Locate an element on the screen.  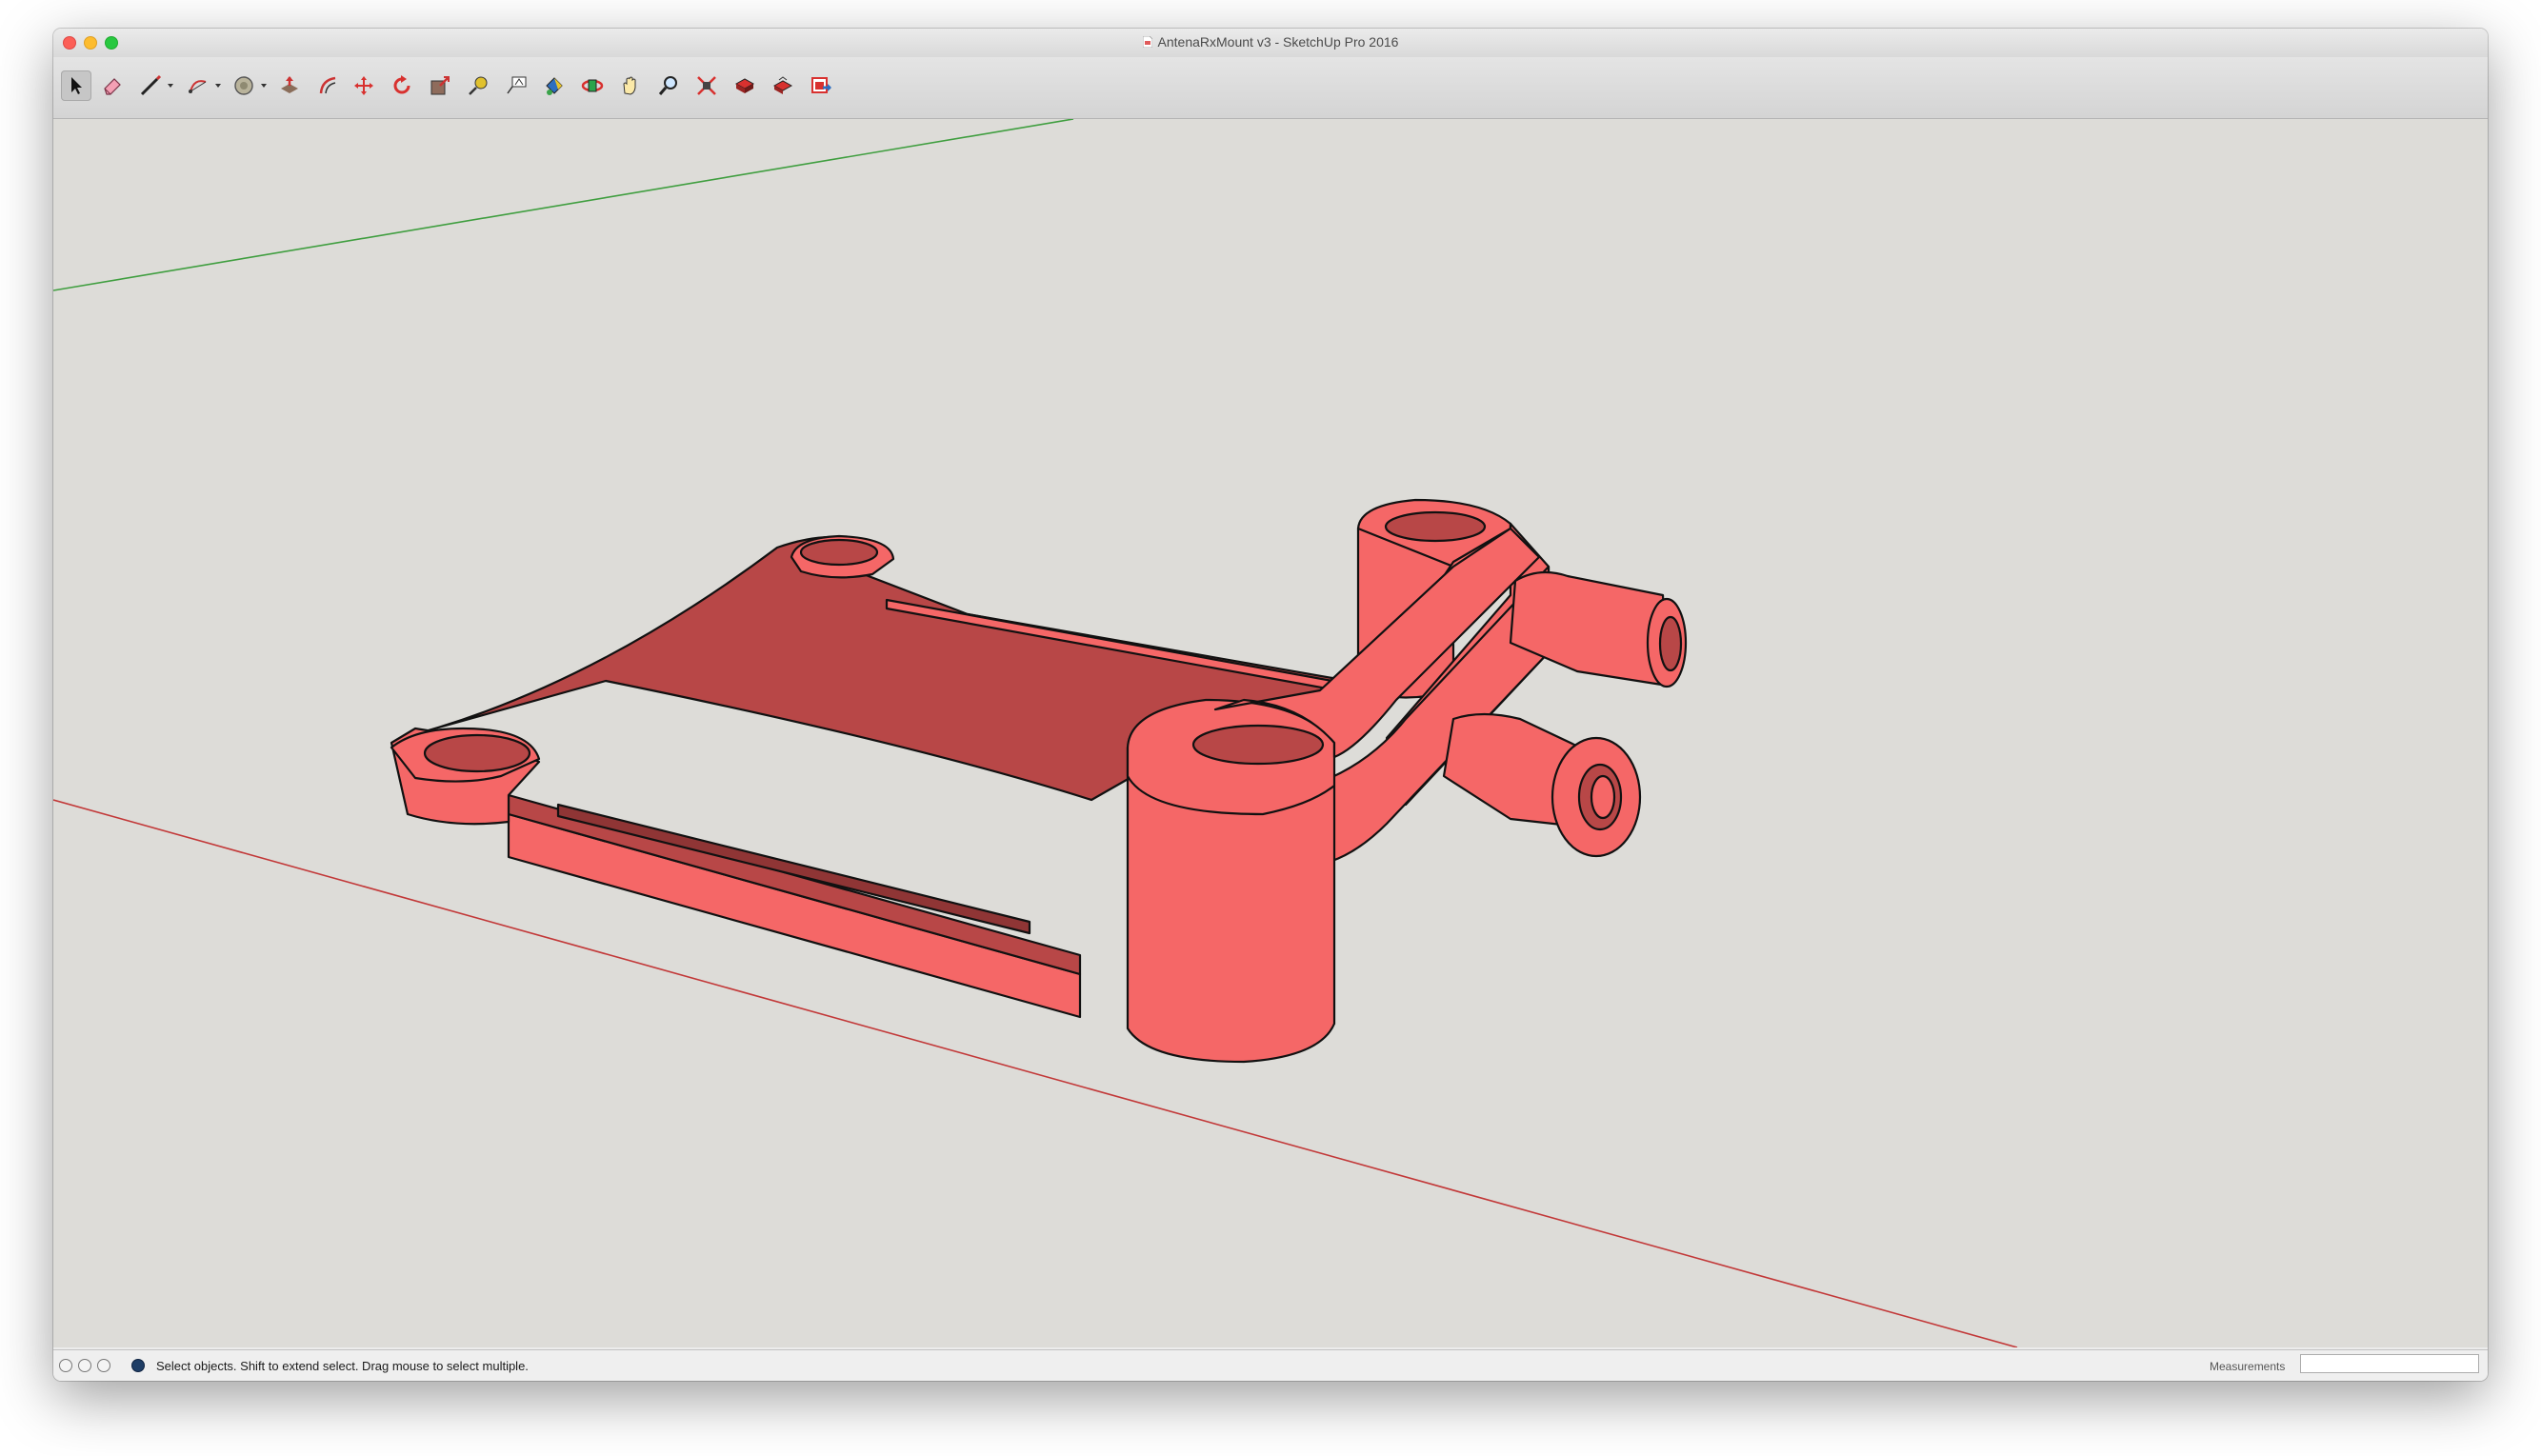
send-to-layout-button is located at coordinates (821, 86).